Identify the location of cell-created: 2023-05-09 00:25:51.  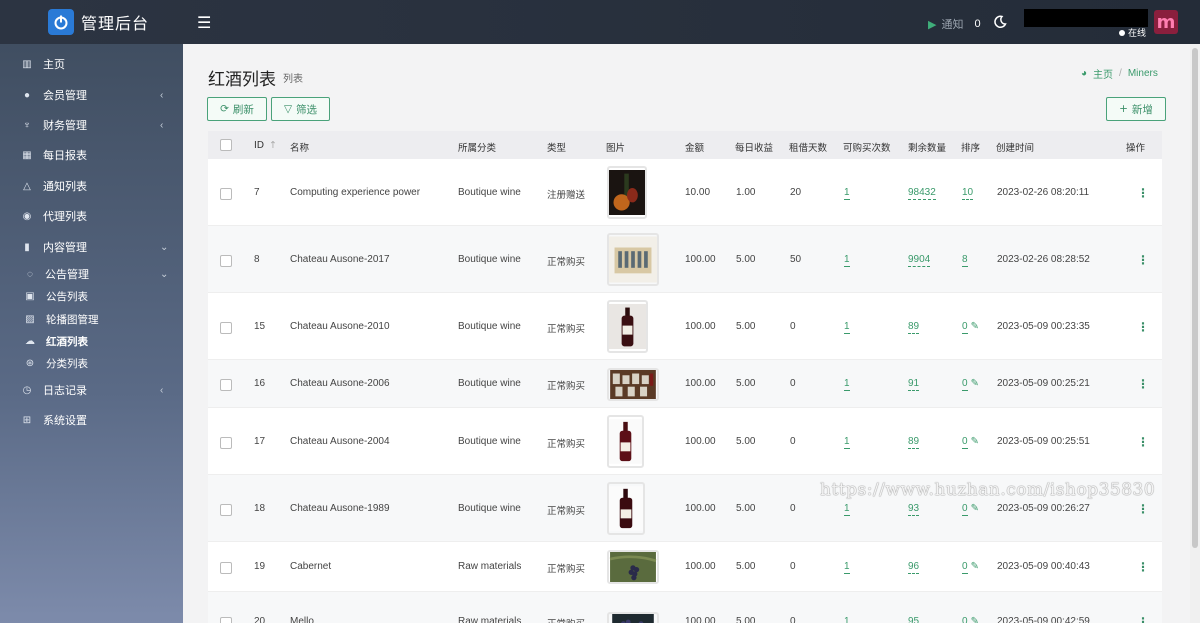
(1043, 441).